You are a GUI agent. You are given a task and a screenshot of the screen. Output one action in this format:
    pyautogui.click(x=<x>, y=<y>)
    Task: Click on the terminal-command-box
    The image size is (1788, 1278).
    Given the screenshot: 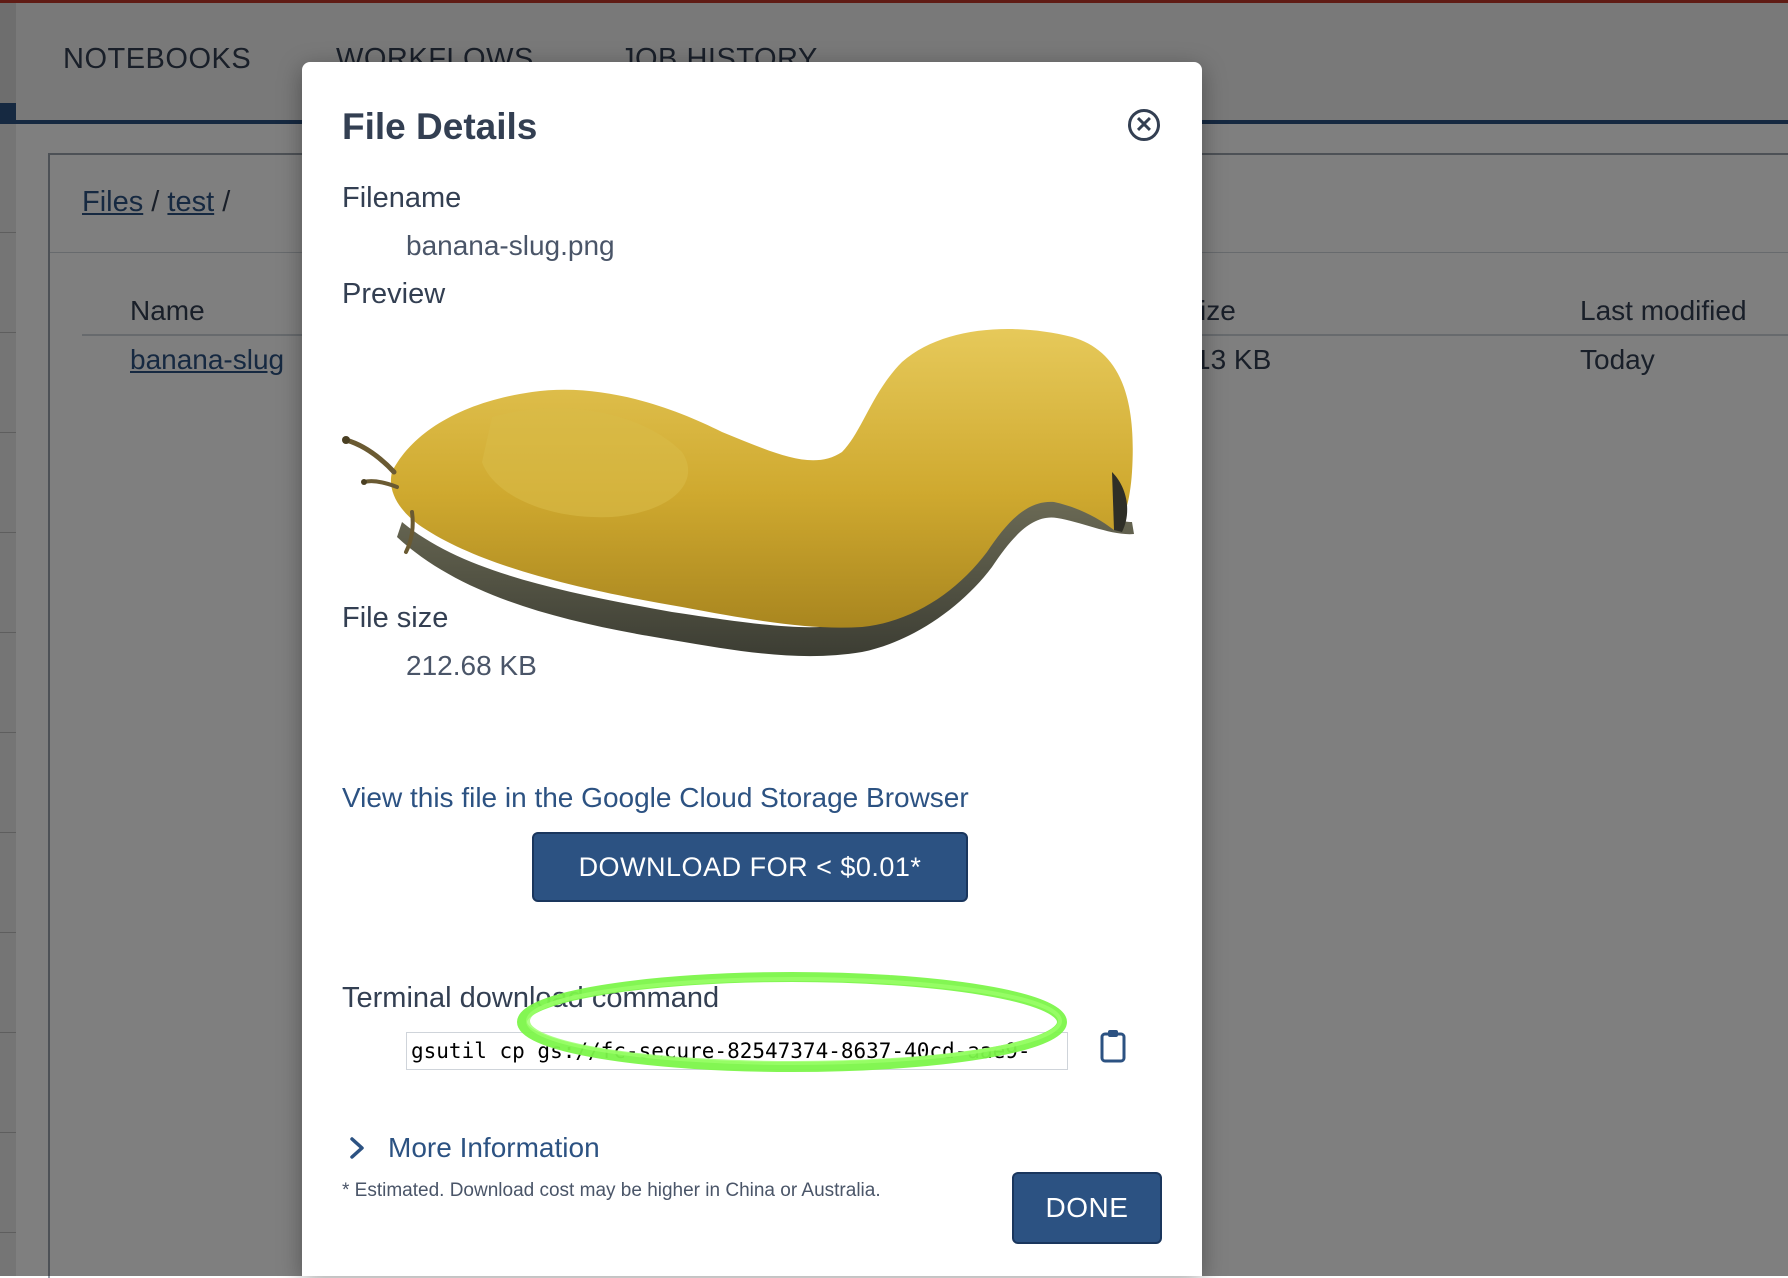 What is the action you would take?
    pyautogui.click(x=737, y=1051)
    